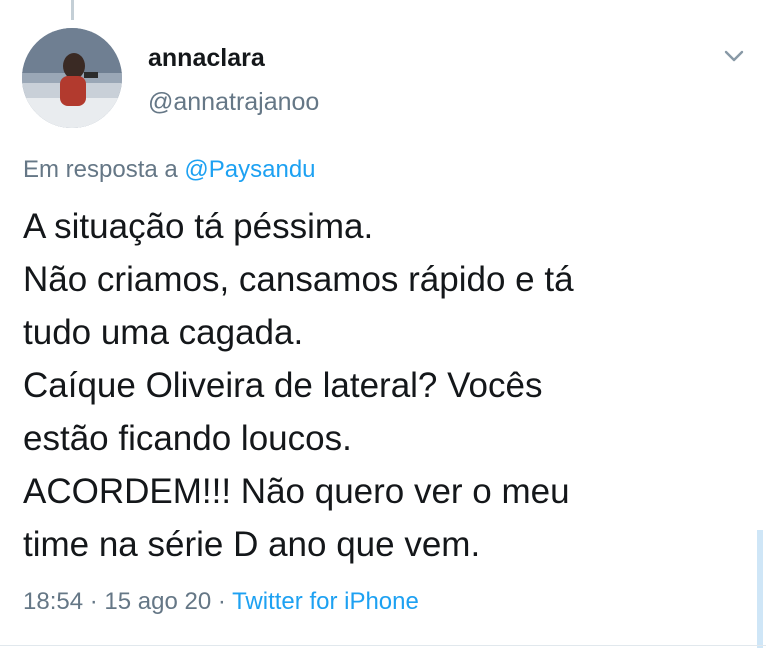 This screenshot has width=766, height=648. I want to click on avatar, so click(72, 78).